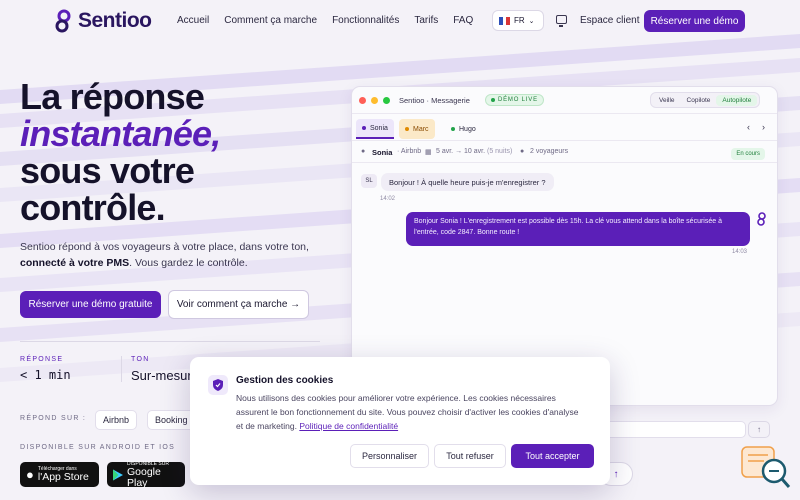 The image size is (800, 500). Describe the element at coordinates (463, 20) in the screenshot. I see `nav-link-faq: FAQ` at that location.